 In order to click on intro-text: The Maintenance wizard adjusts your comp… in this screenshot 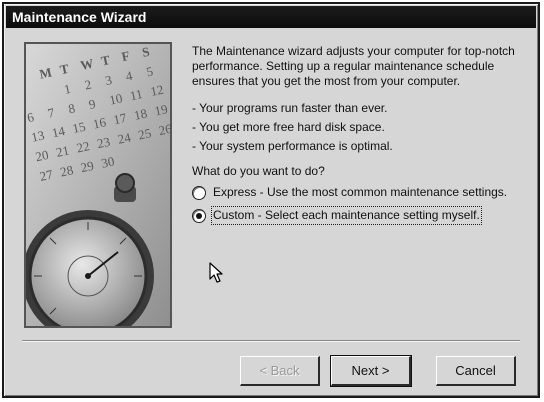, I will do `click(353, 66)`.